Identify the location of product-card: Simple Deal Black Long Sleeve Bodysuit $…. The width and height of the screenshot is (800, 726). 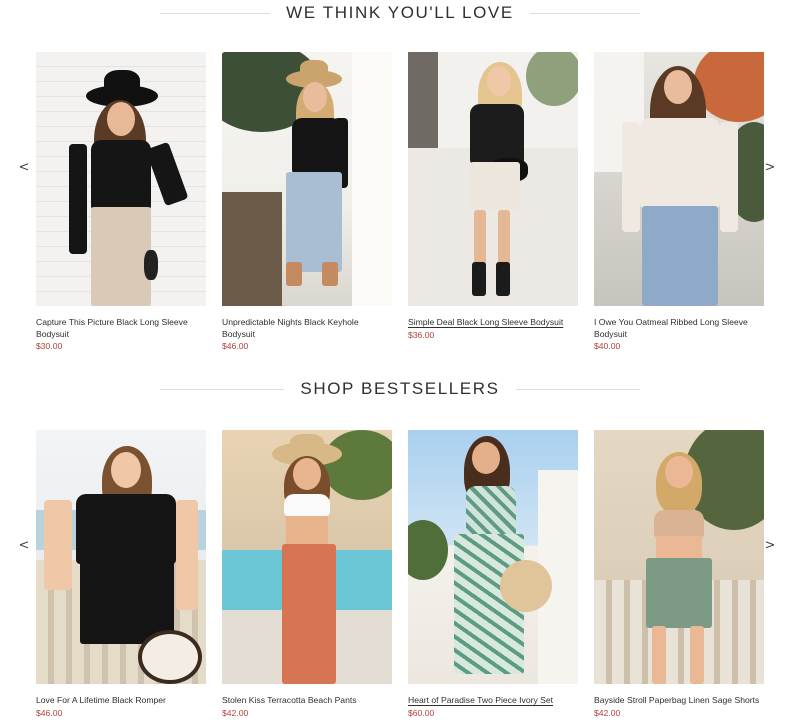
(493, 196).